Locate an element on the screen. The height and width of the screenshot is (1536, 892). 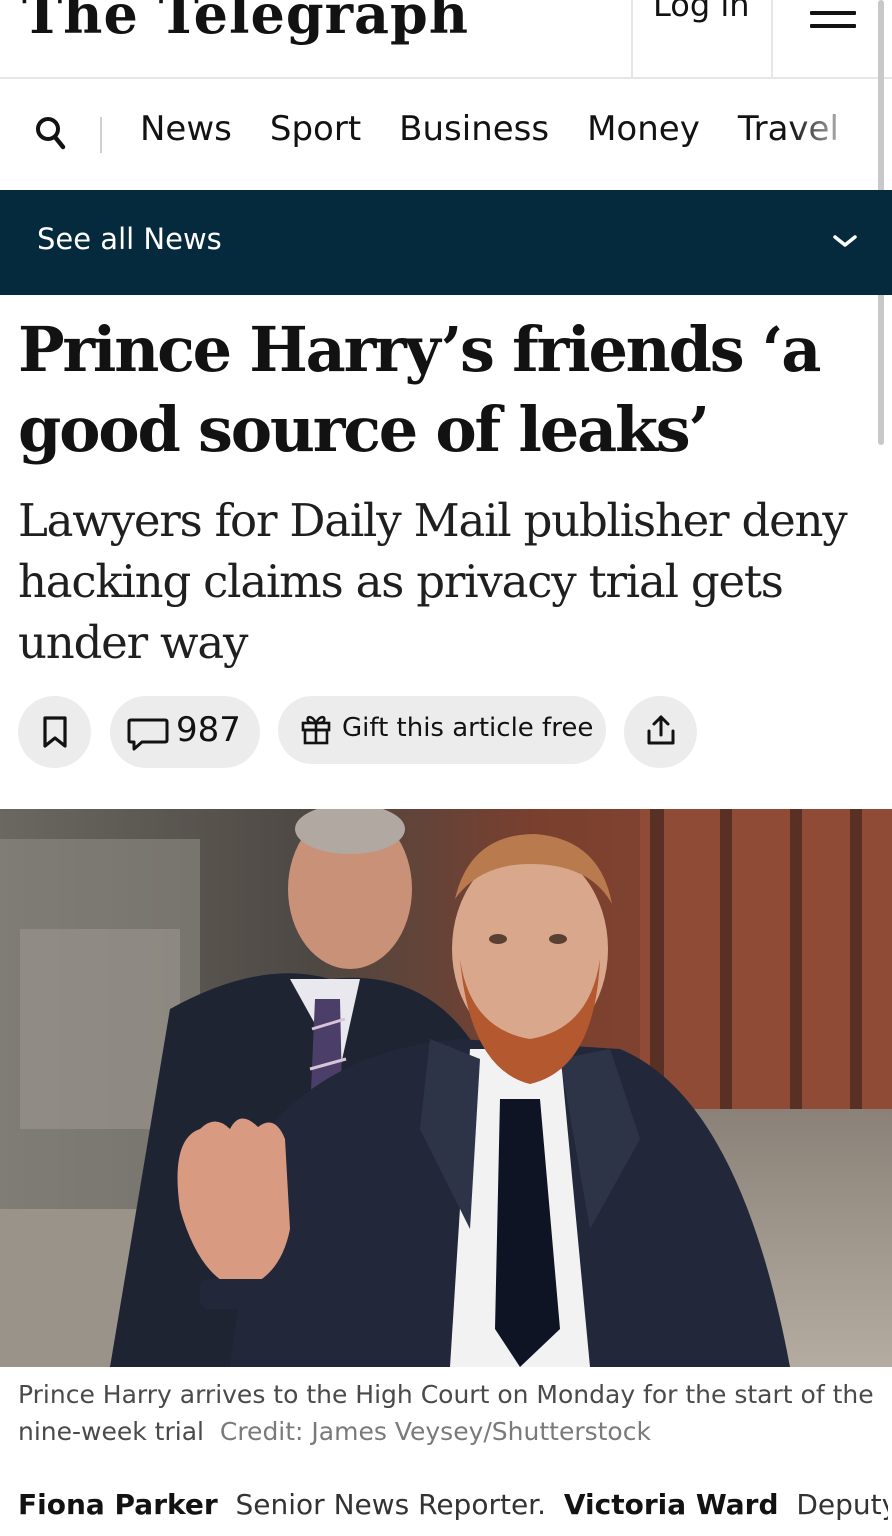
comment-count: 987 is located at coordinates (208, 730).